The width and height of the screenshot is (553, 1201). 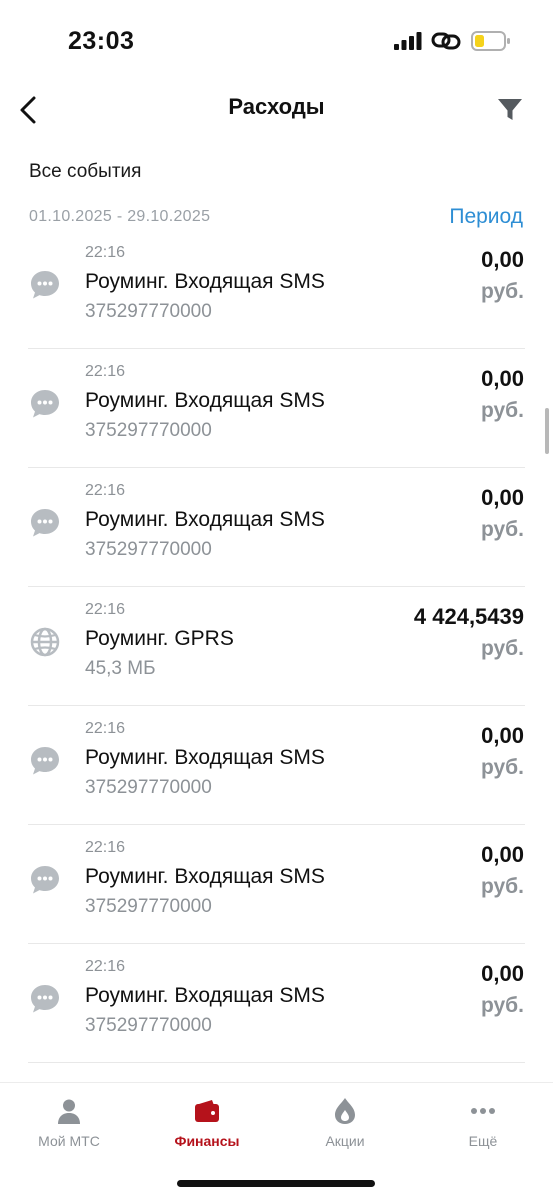 What do you see at coordinates (69, 1111) in the screenshot?
I see `person-icon` at bounding box center [69, 1111].